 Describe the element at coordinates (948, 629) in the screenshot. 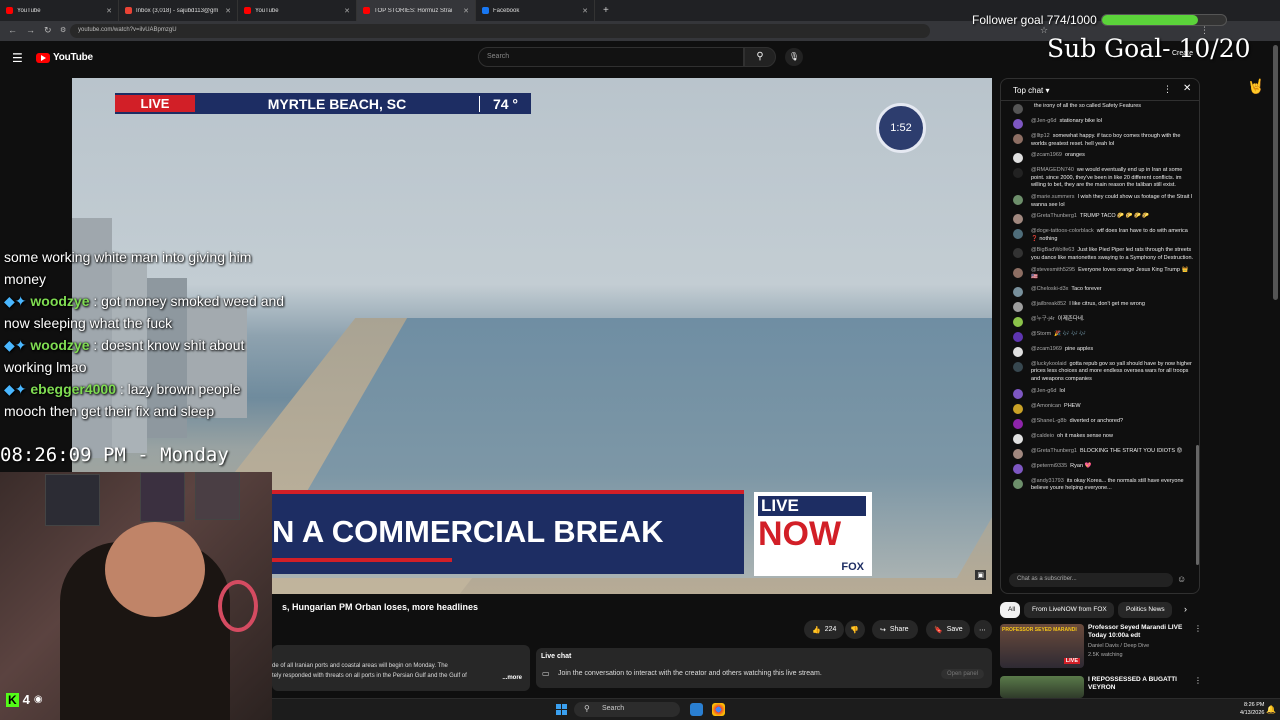

I see `save-button: 🔖 Save` at that location.